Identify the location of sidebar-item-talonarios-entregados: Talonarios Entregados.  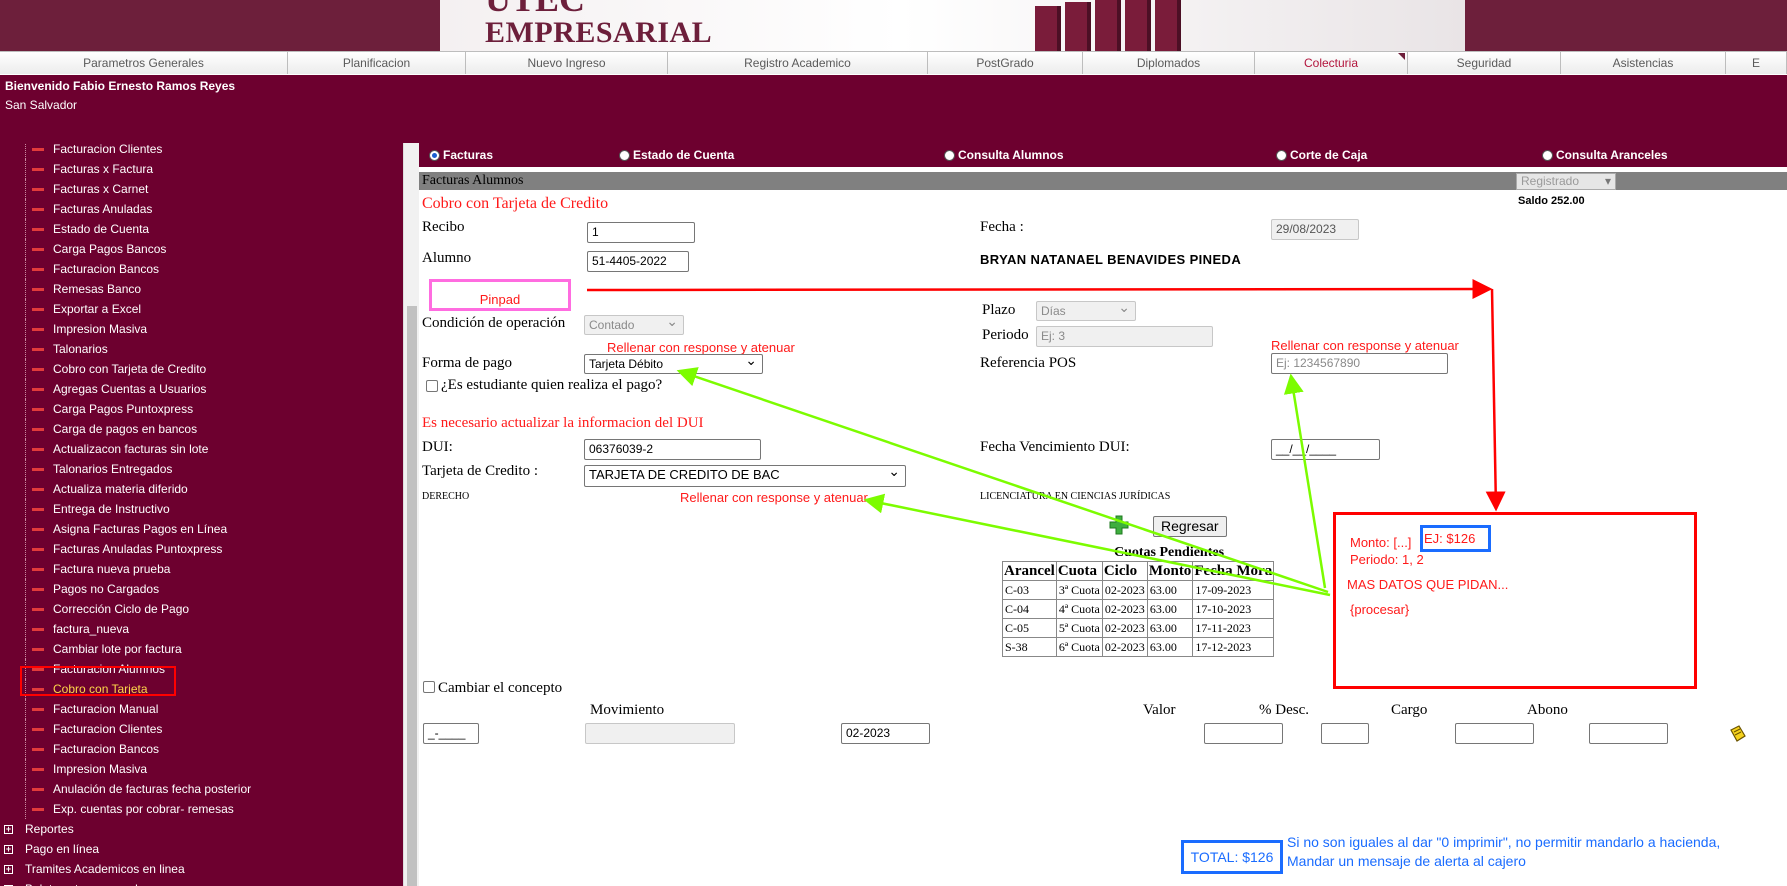
(197, 469).